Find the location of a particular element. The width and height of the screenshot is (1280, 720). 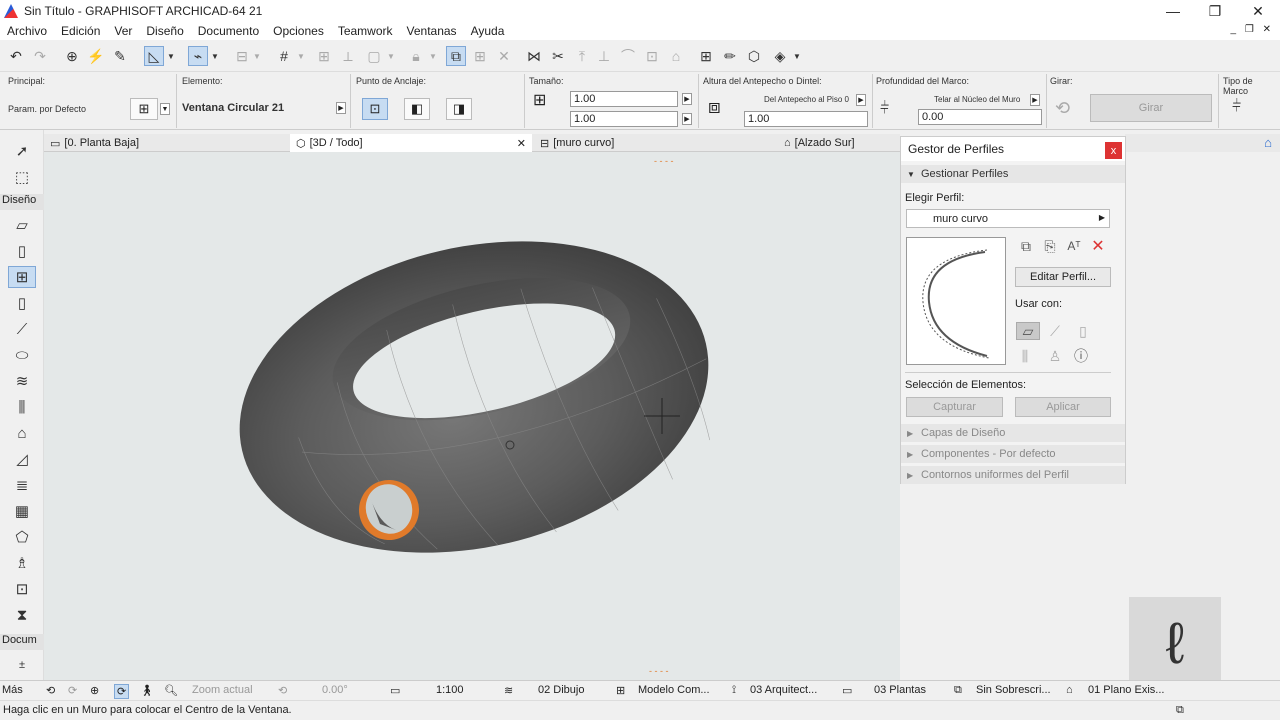

tab-planta-baja: ▭ [0. Planta Baja] is located at coordinates (166, 143).